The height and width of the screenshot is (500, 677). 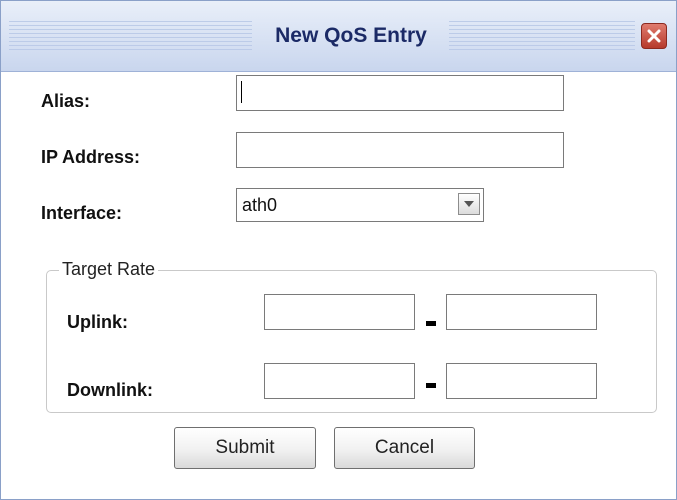 I want to click on chevron-down-icon, so click(x=469, y=204).